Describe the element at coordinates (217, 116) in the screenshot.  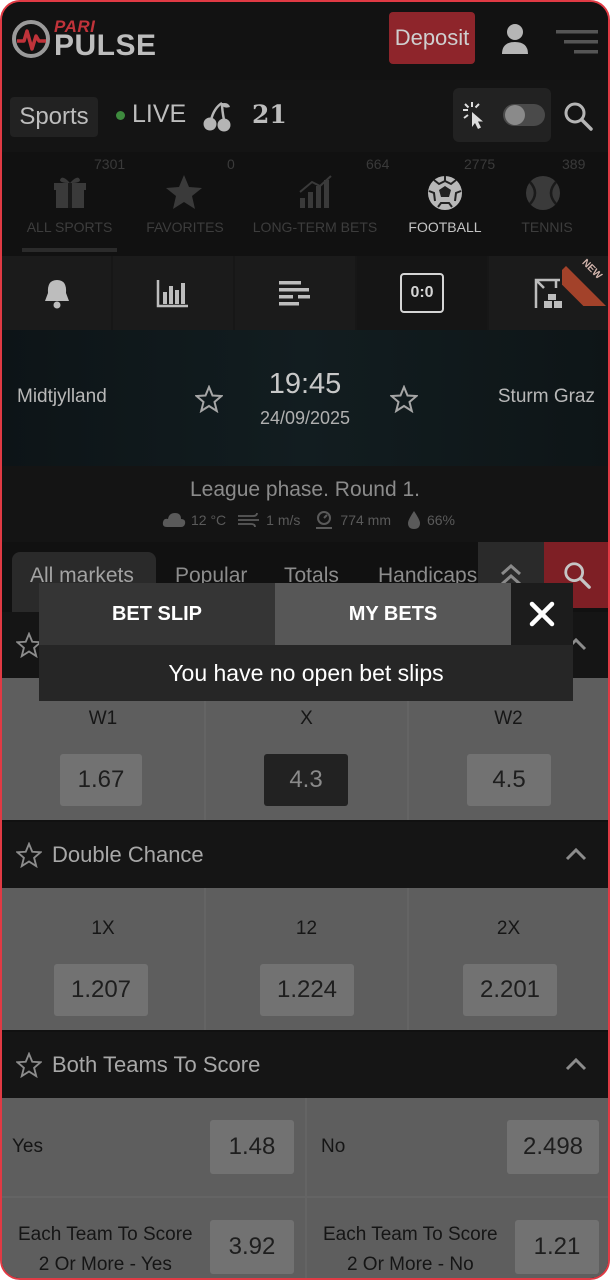
I see `slots-cherry-icon` at that location.